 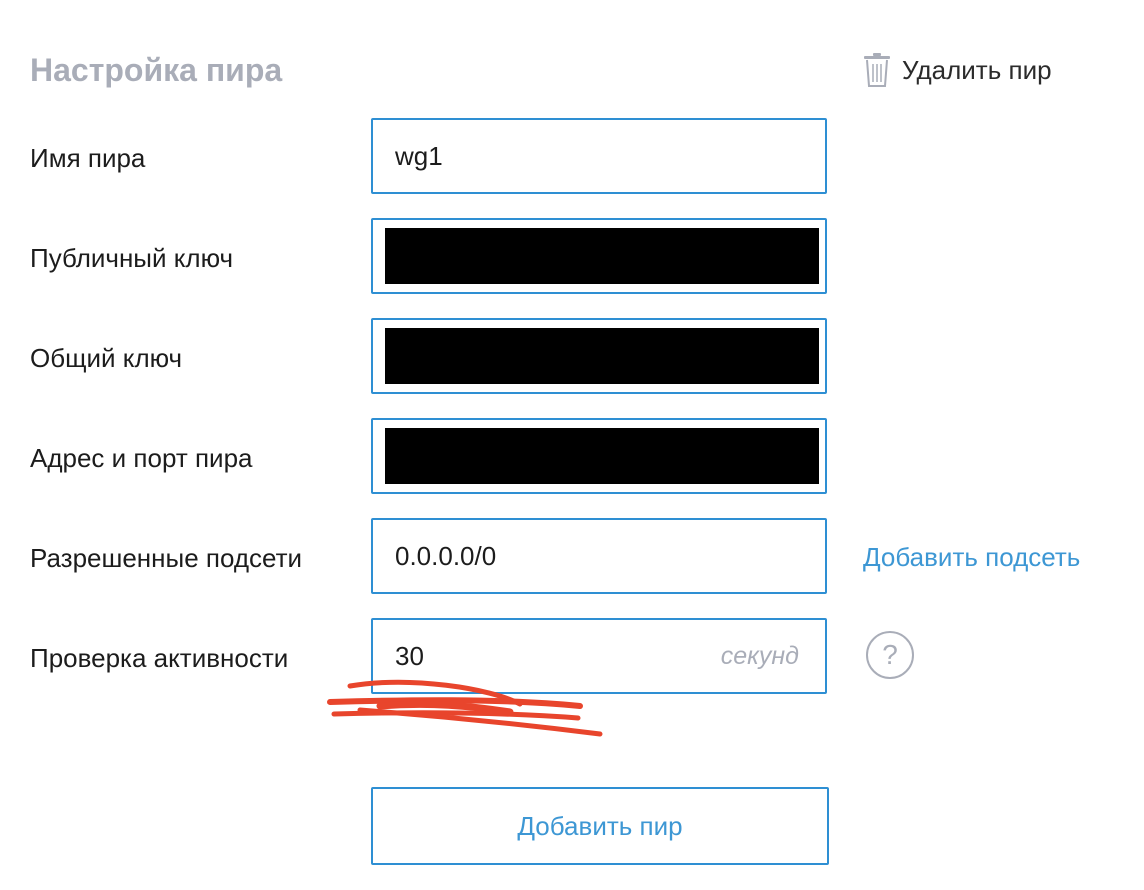 What do you see at coordinates (156, 70) in the screenshot?
I see `page-title: Настройка пира` at bounding box center [156, 70].